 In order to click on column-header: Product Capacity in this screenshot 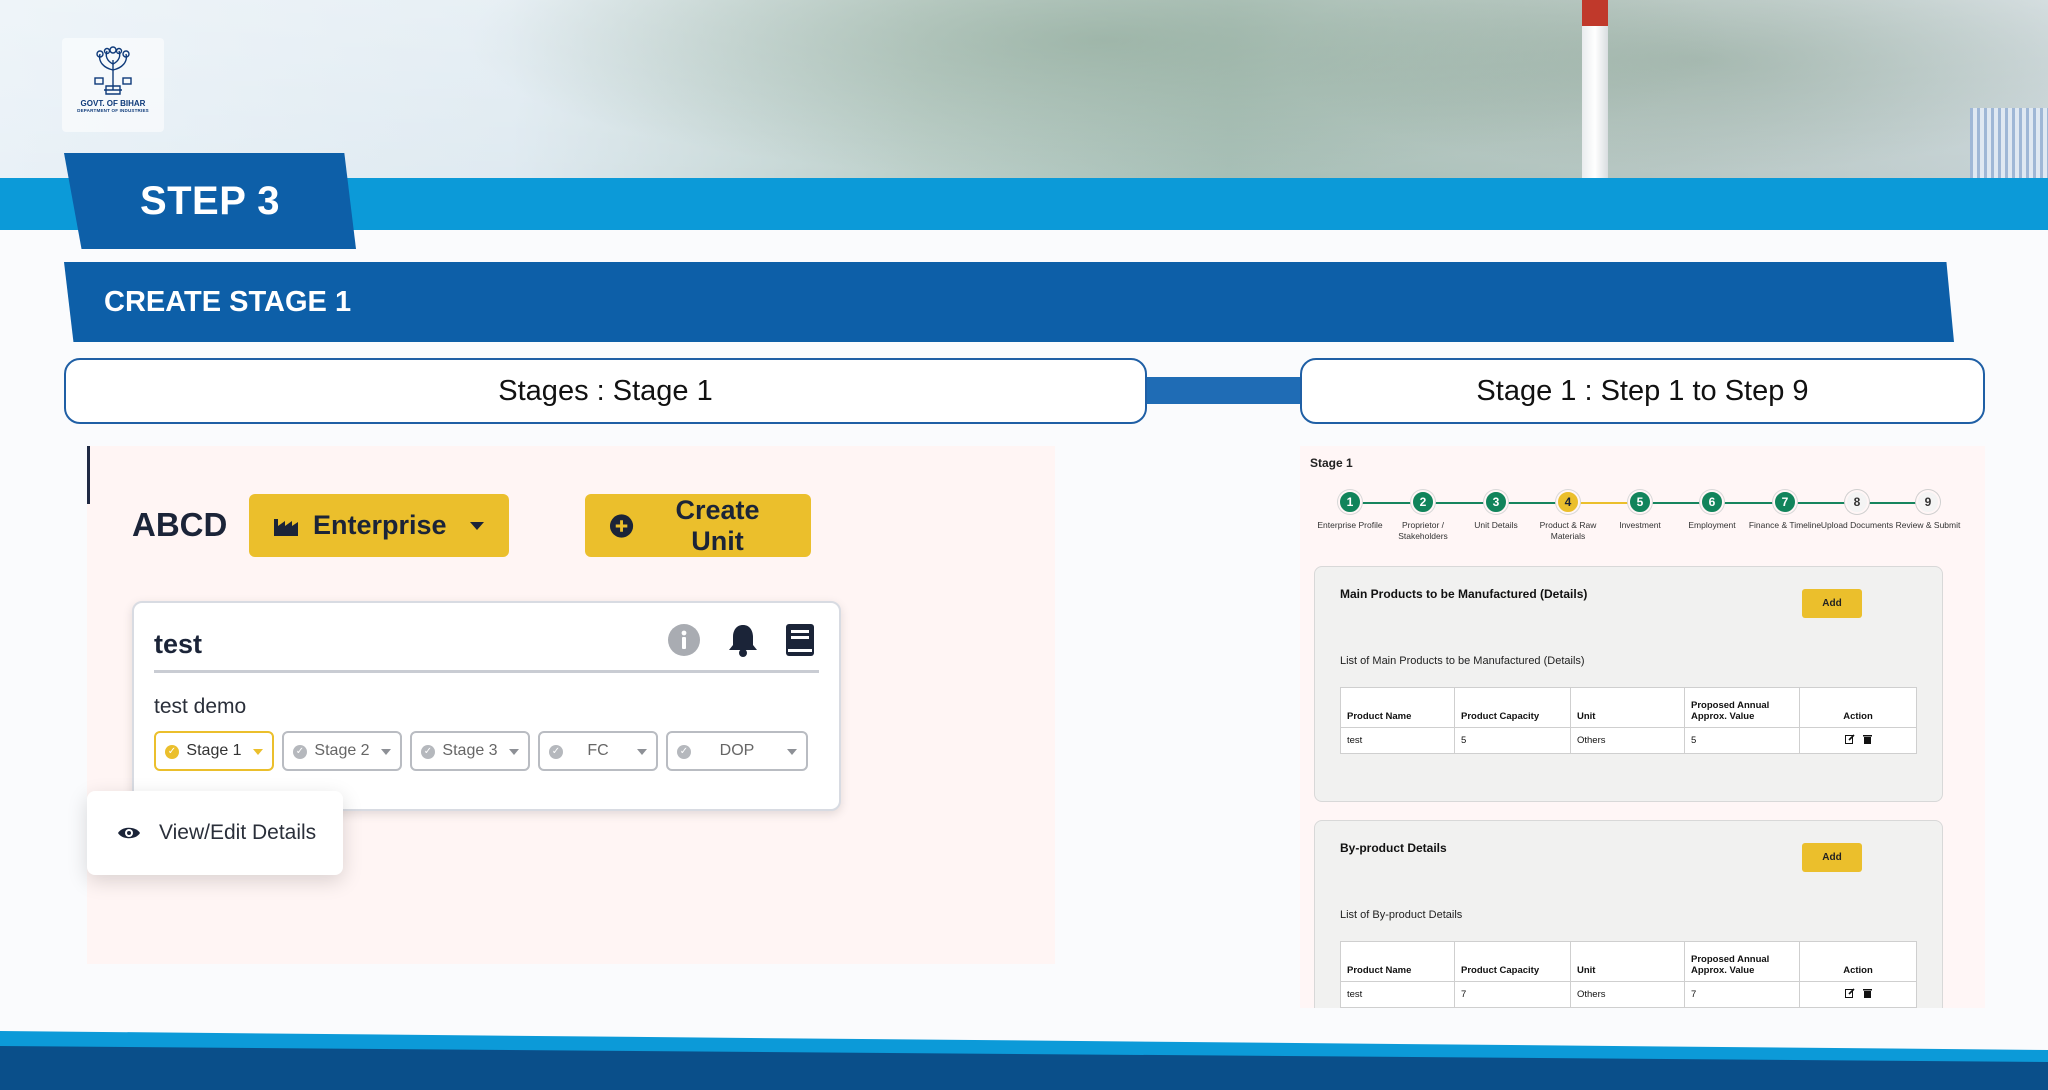, I will do `click(1512, 707)`.